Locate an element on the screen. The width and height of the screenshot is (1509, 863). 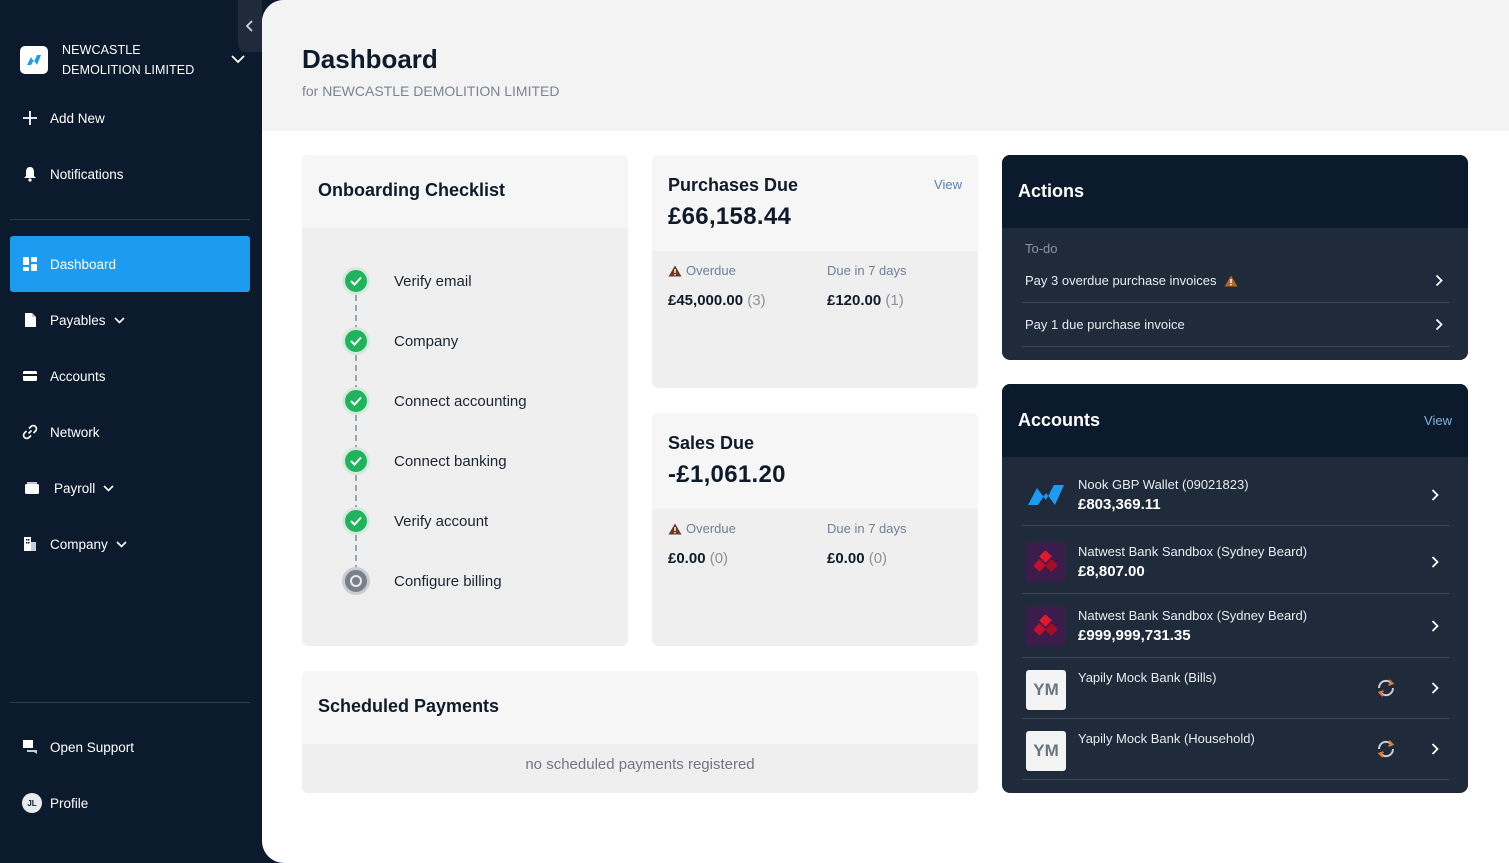
todo-item: Pay 3 overdue purchase invoices is located at coordinates (1235, 281).